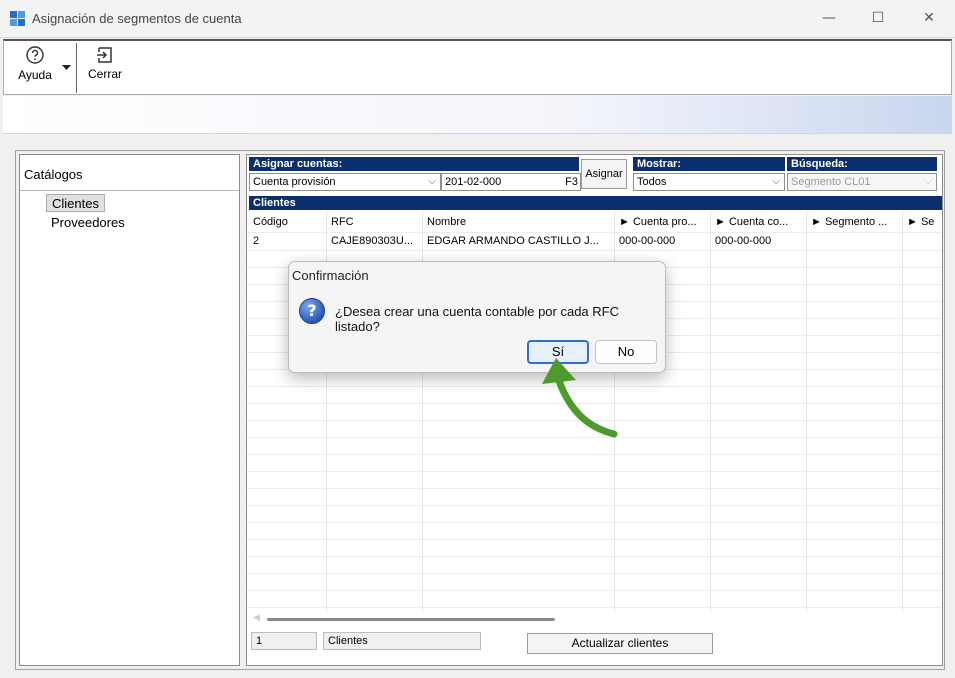 This screenshot has width=955, height=678. What do you see at coordinates (929, 18) in the screenshot?
I see `close-window-button: ✕` at bounding box center [929, 18].